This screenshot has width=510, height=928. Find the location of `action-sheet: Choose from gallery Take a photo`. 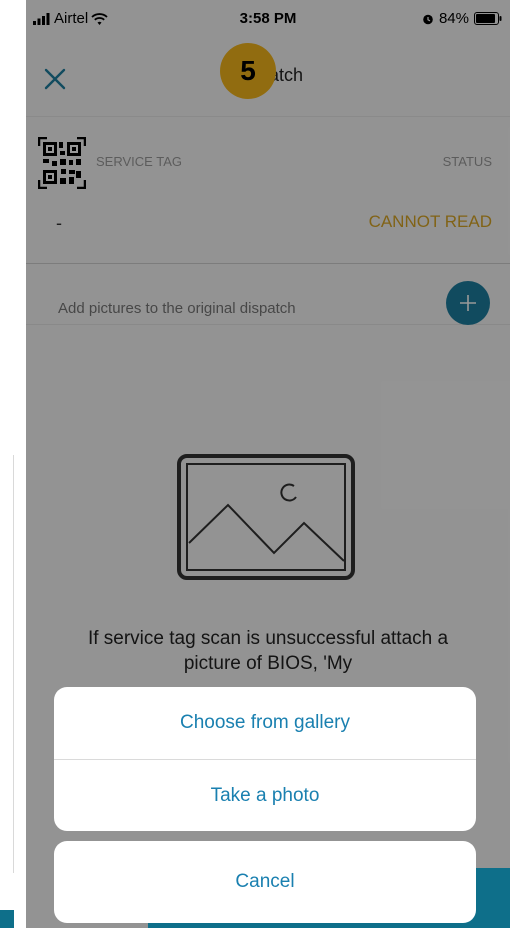

action-sheet: Choose from gallery Take a photo is located at coordinates (265, 759).